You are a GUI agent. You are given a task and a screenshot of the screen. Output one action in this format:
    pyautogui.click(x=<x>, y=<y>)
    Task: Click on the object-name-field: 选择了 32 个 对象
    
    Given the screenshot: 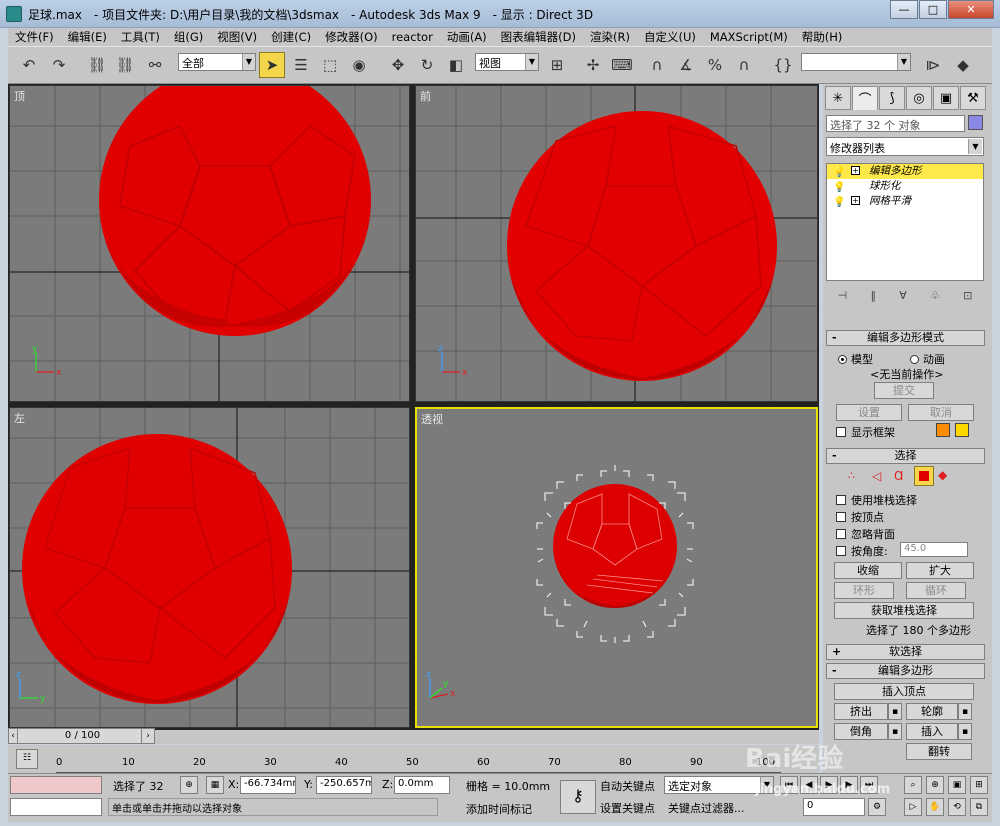 What is the action you would take?
    pyautogui.click(x=895, y=123)
    